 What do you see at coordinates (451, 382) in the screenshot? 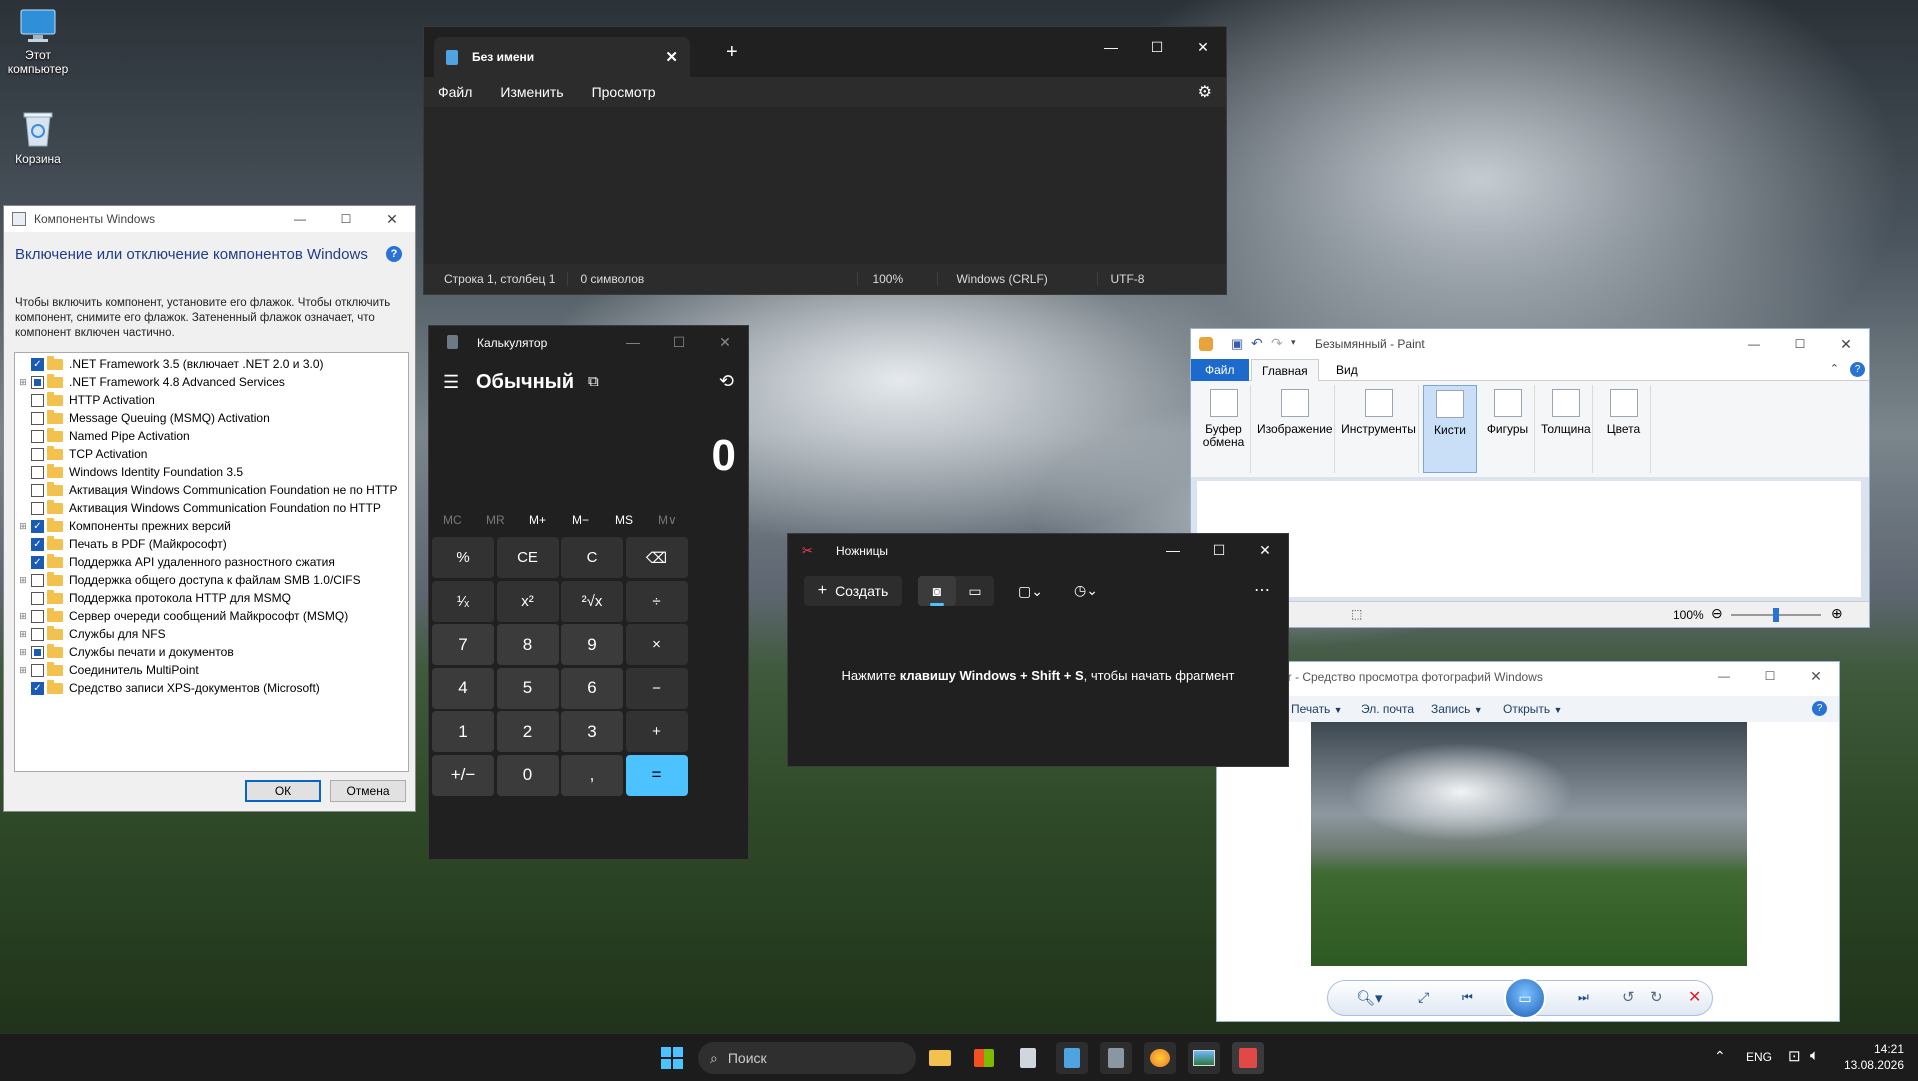
I see `menu-hamburger-icon: ☰` at bounding box center [451, 382].